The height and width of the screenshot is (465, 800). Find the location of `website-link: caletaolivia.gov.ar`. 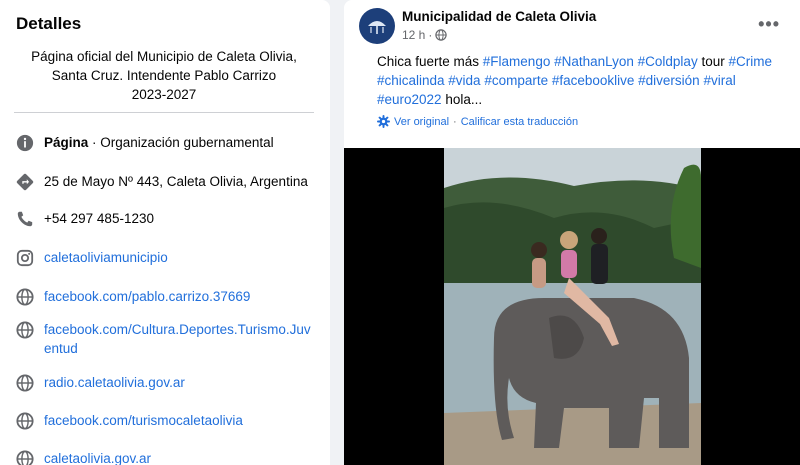

website-link: caletaolivia.gov.ar is located at coordinates (97, 457).